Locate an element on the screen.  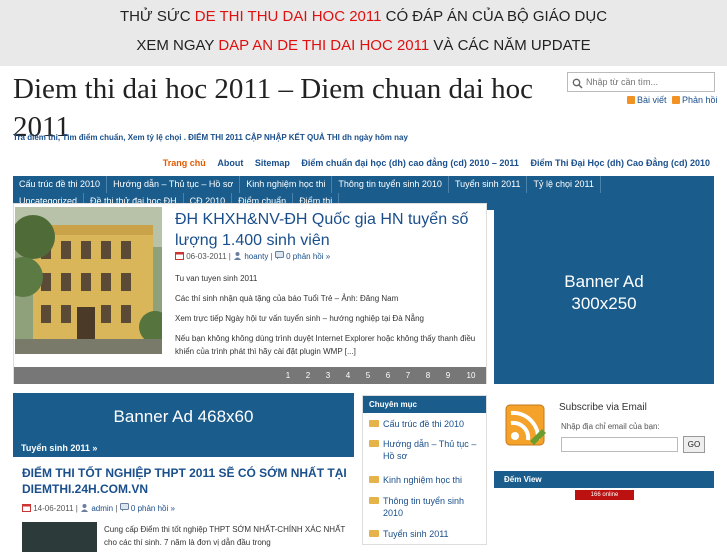
category-link: Thông tin tuyển sinh 2010 is located at coordinates (426, 507).